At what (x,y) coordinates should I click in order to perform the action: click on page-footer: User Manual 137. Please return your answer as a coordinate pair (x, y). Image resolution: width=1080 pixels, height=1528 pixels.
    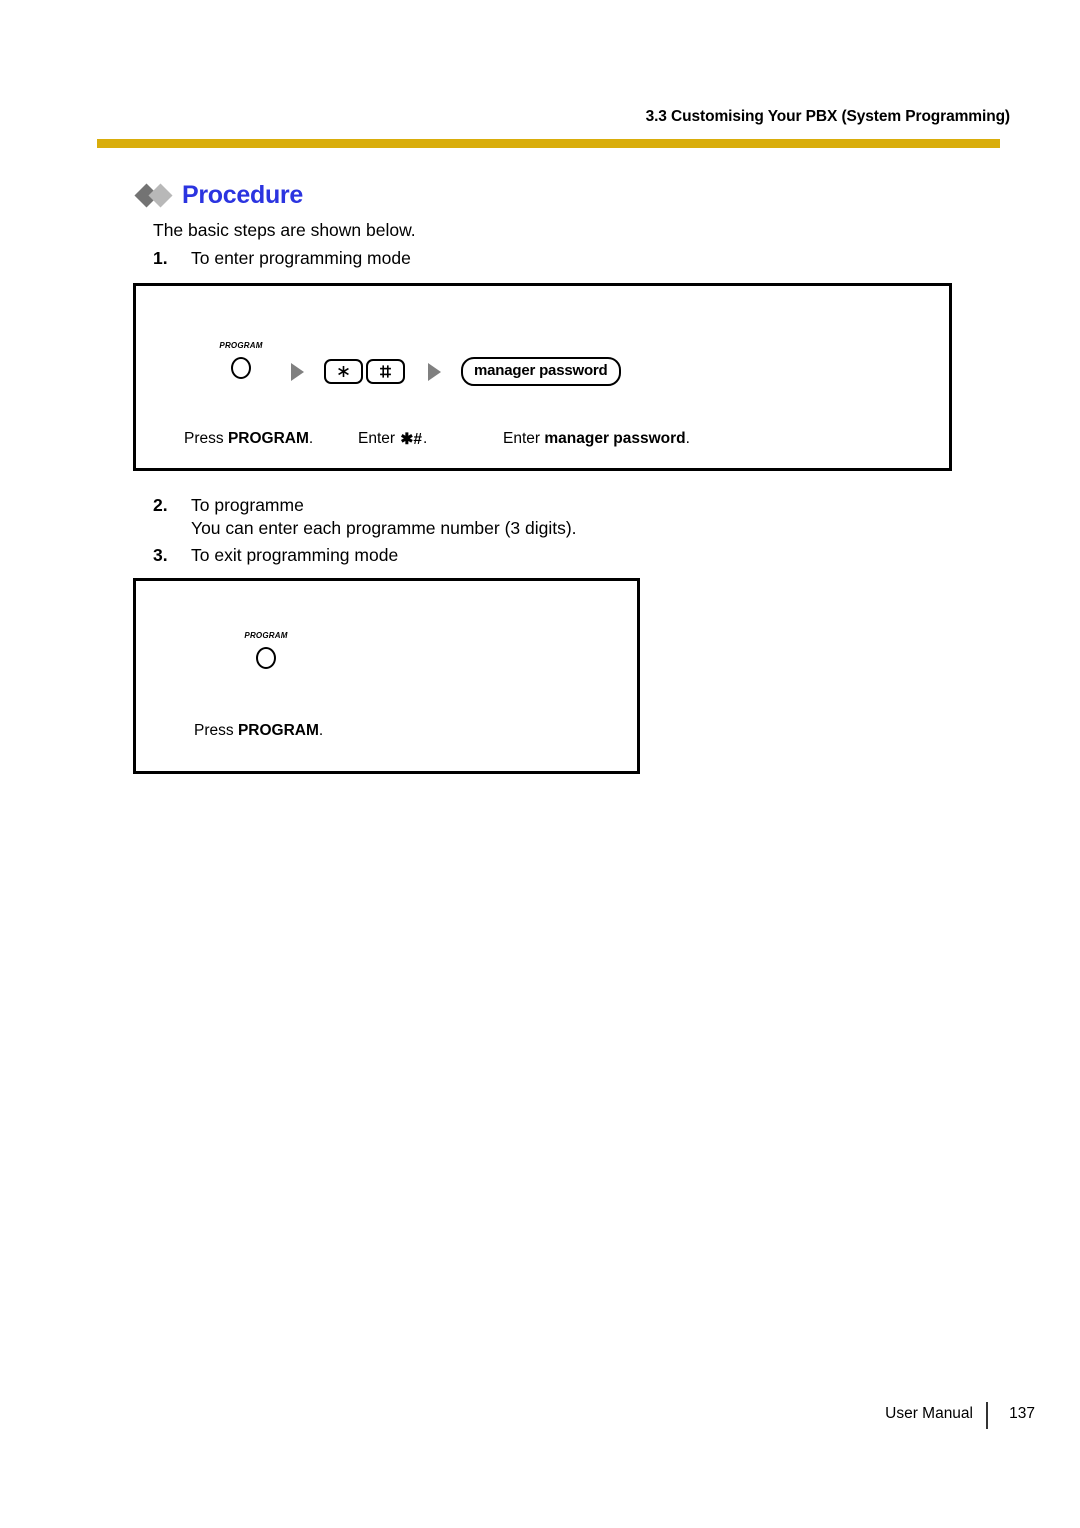
    Looking at the image, I should click on (540, 1418).